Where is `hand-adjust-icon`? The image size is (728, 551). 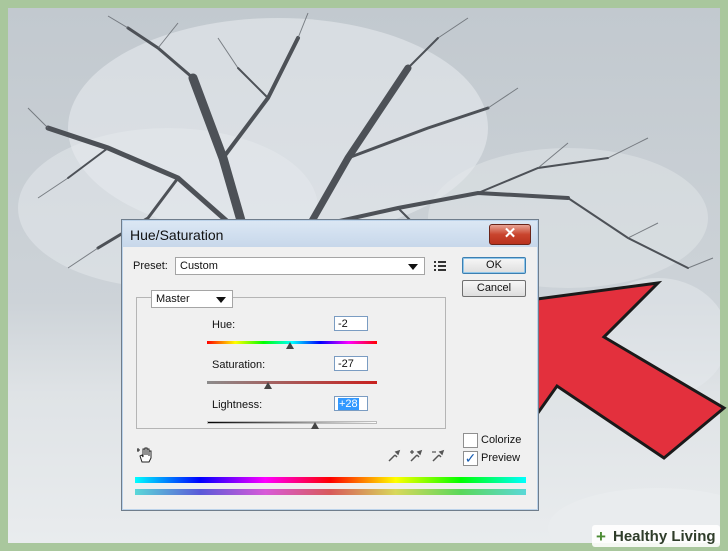
hand-adjust-icon is located at coordinates (146, 455).